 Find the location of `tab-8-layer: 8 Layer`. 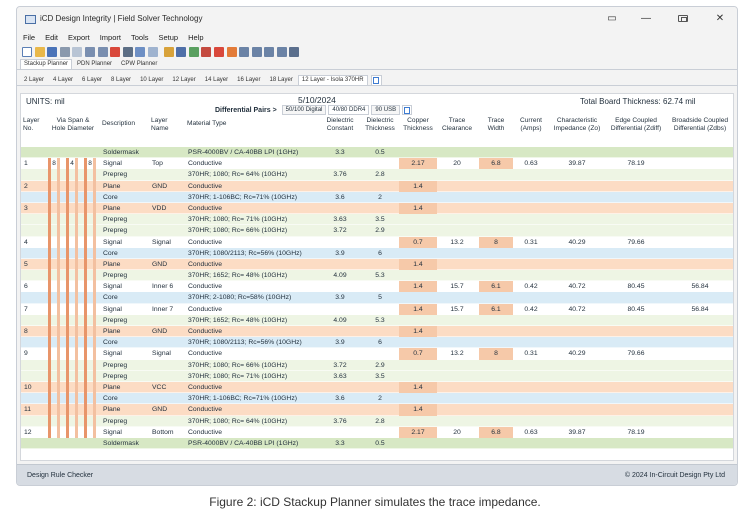

tab-8-layer: 8 Layer is located at coordinates (121, 80).